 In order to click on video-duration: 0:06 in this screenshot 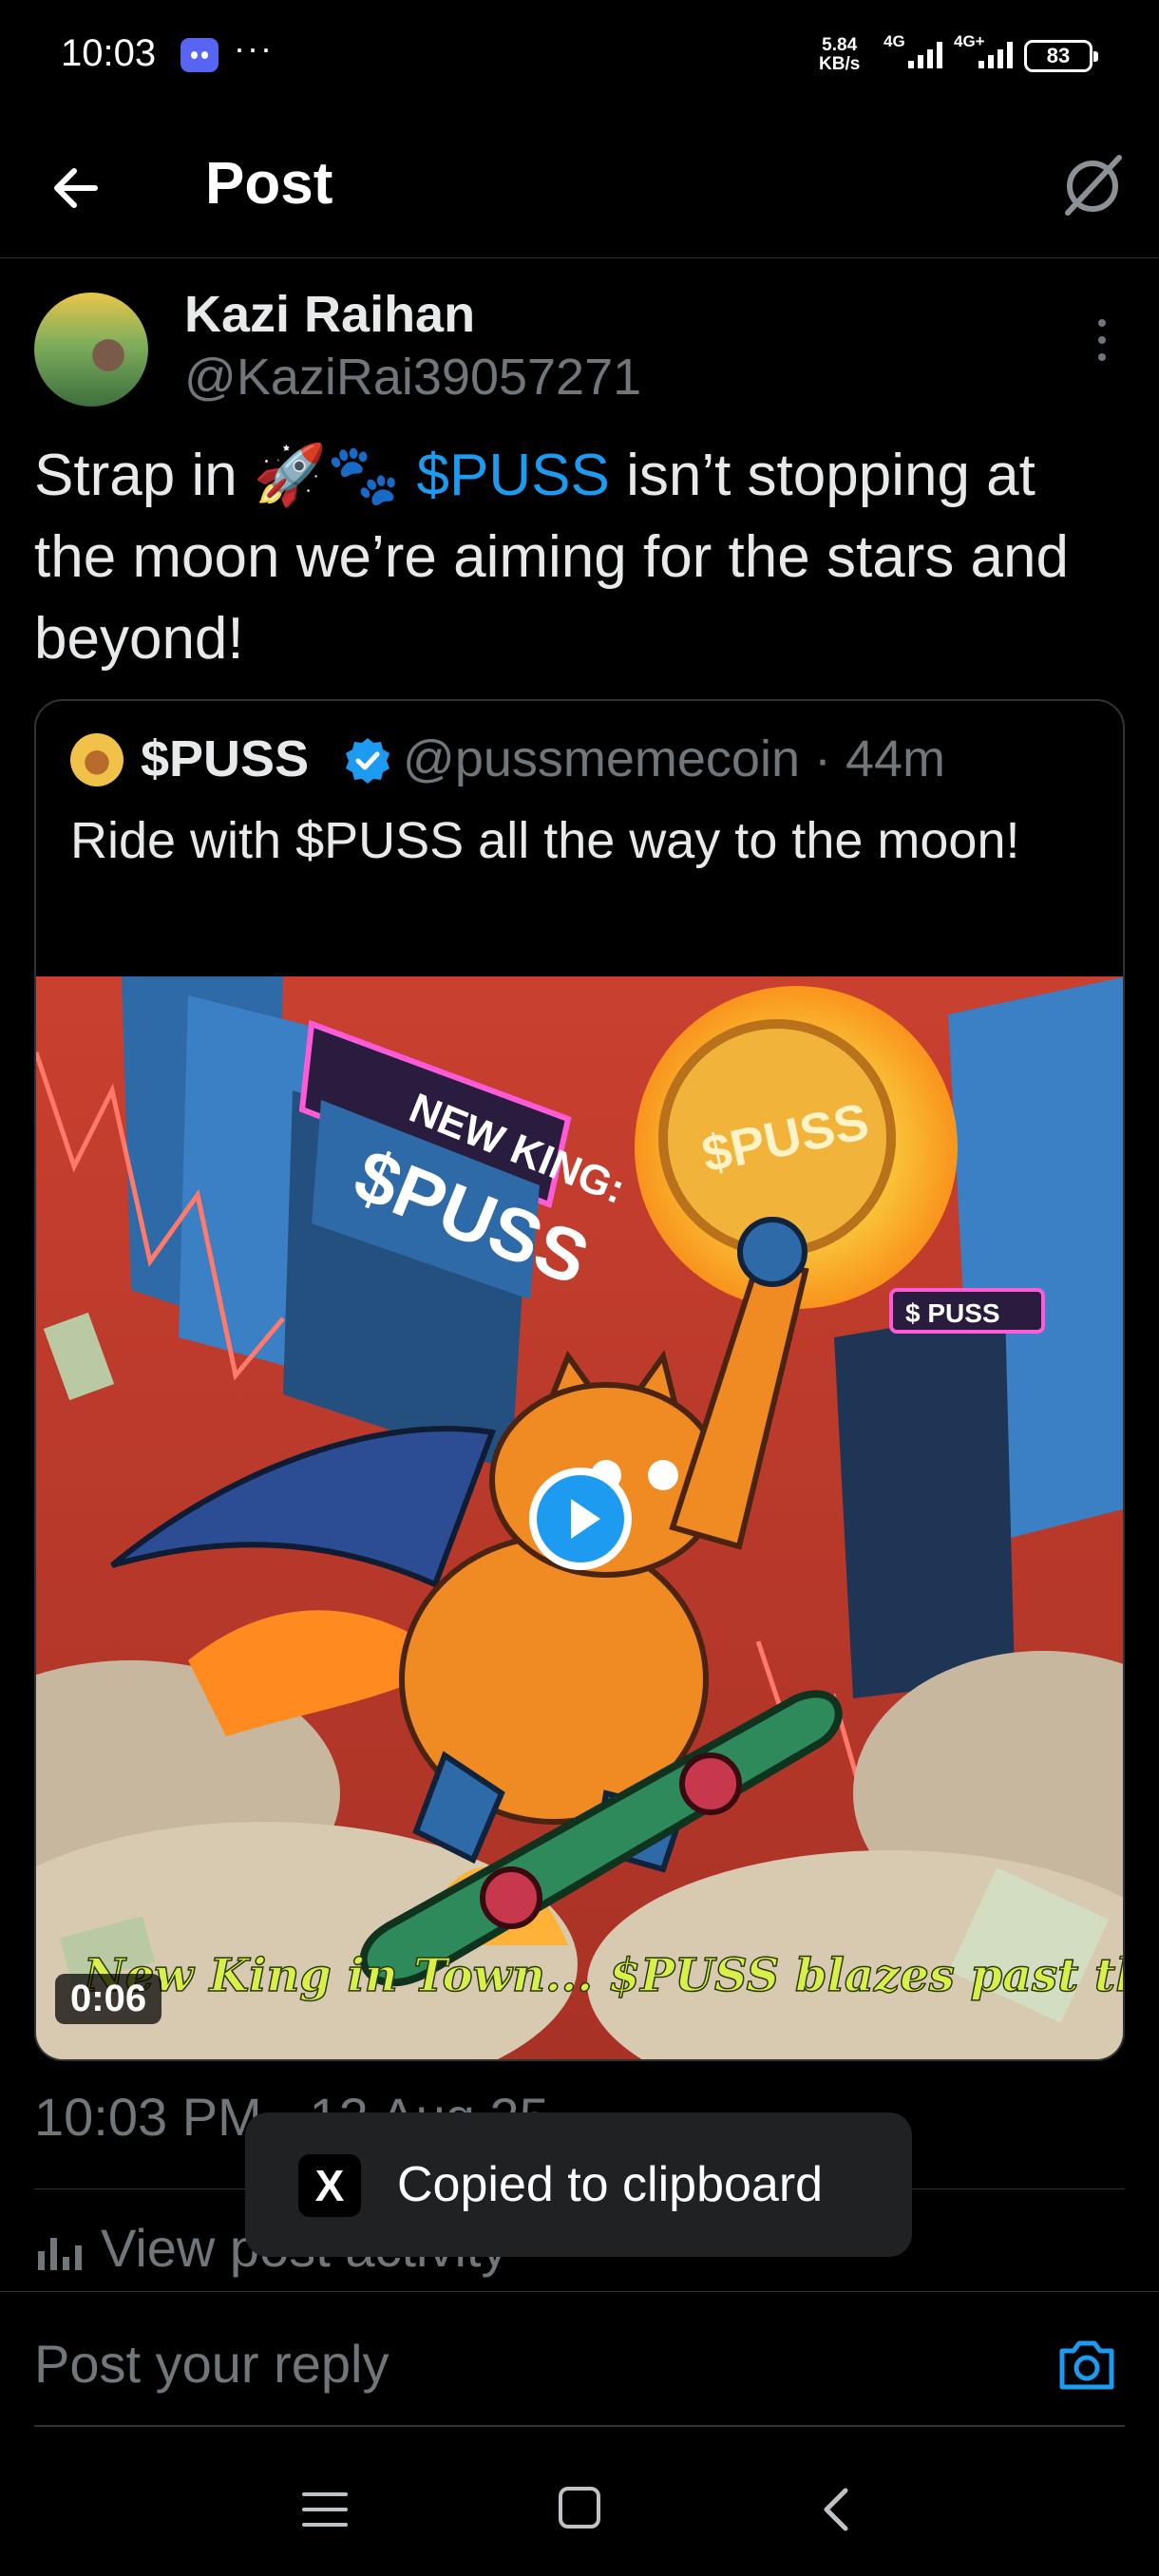, I will do `click(108, 1999)`.